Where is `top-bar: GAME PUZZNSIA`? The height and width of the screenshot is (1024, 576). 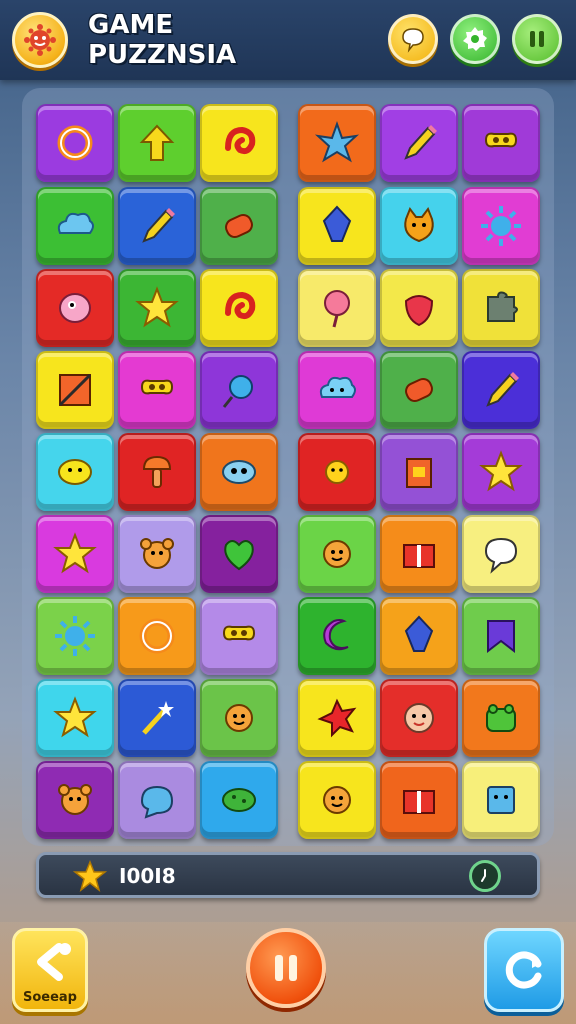
top-bar: GAME PUZZNSIA is located at coordinates (288, 40).